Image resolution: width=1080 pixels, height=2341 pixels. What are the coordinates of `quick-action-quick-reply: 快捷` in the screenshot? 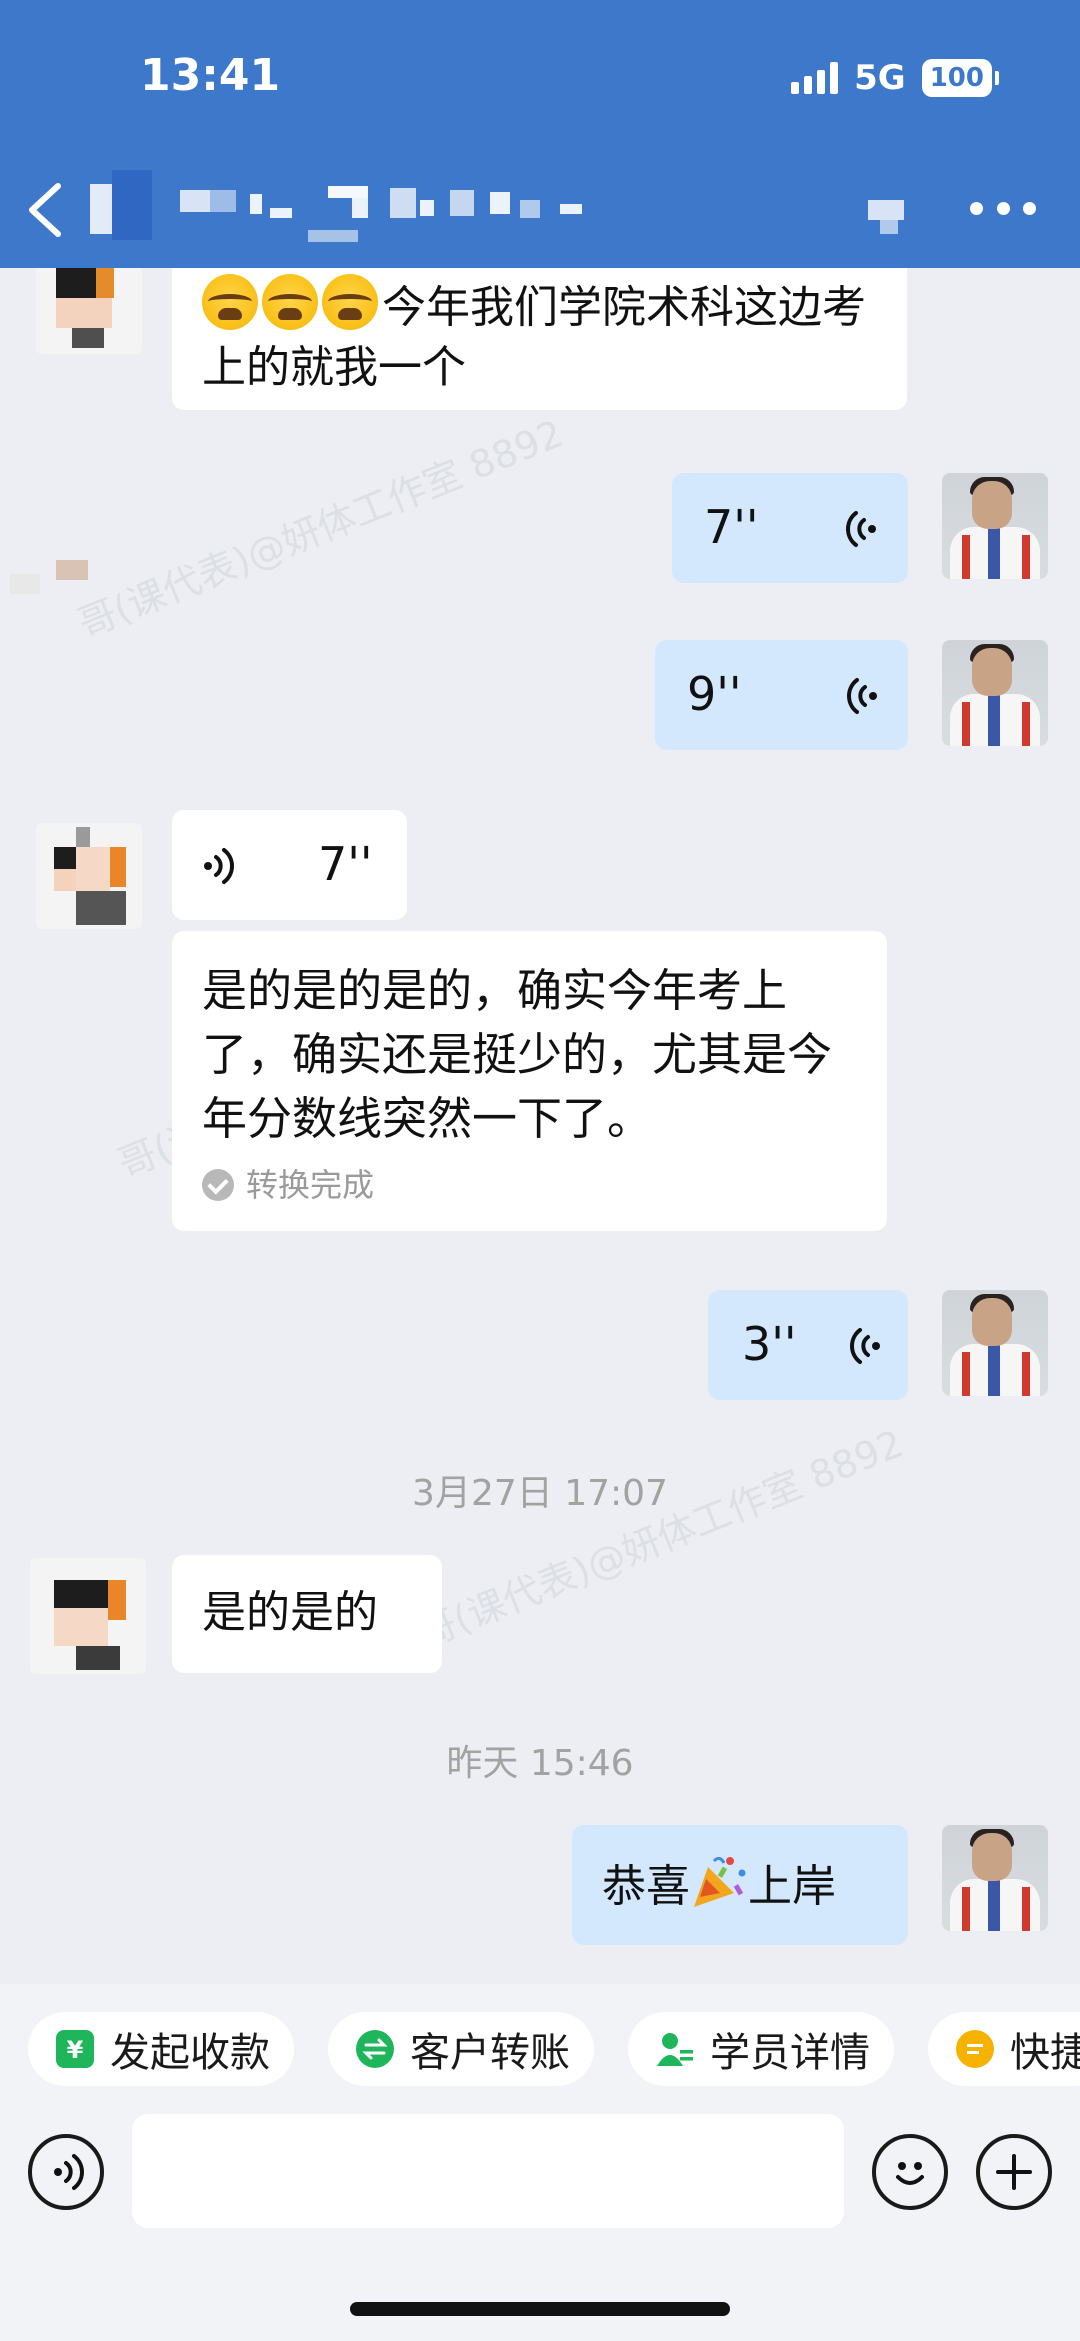 It's located at (1004, 2049).